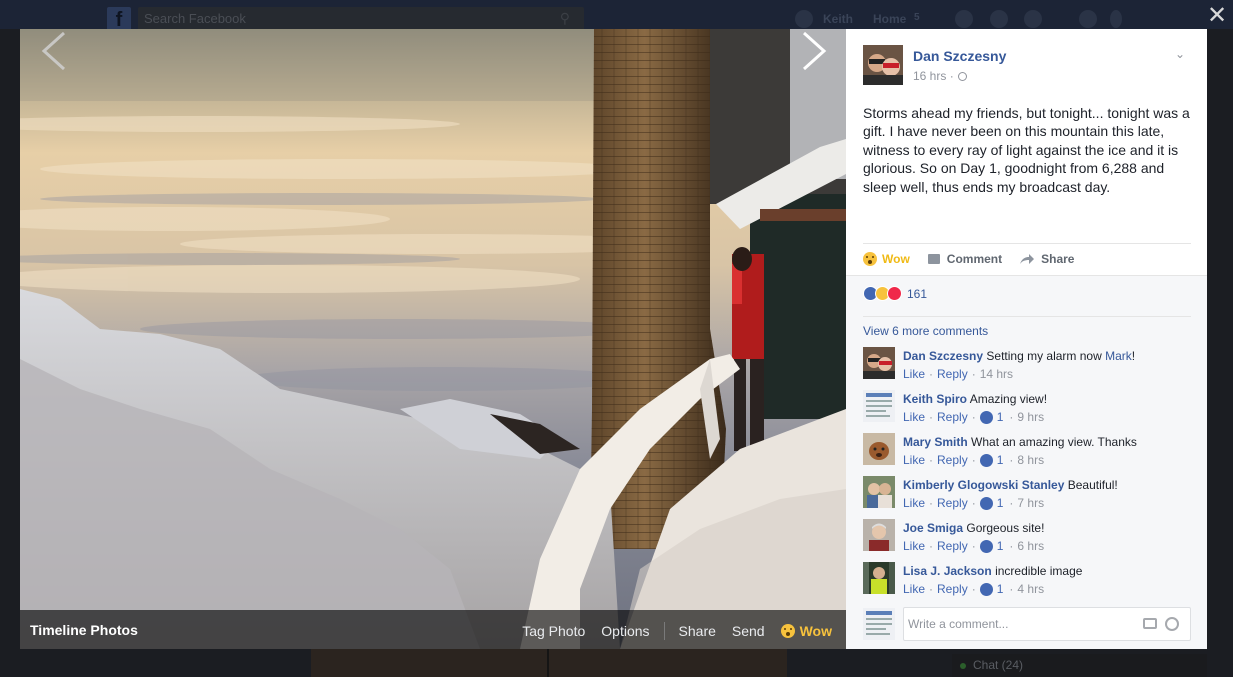 Image resolution: width=1233 pixels, height=677 pixels. Describe the element at coordinates (1054, 442) in the screenshot. I see `comment-text: What an amazing view. Thanks` at that location.